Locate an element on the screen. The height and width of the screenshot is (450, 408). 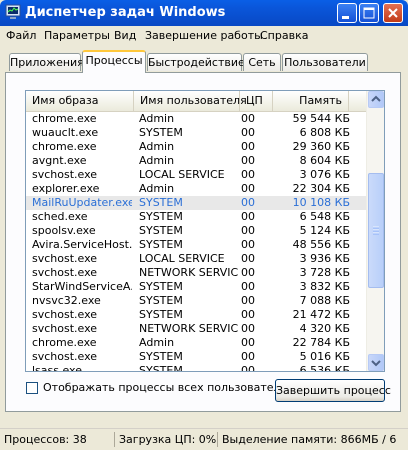
maximize-button is located at coordinates (369, 13).